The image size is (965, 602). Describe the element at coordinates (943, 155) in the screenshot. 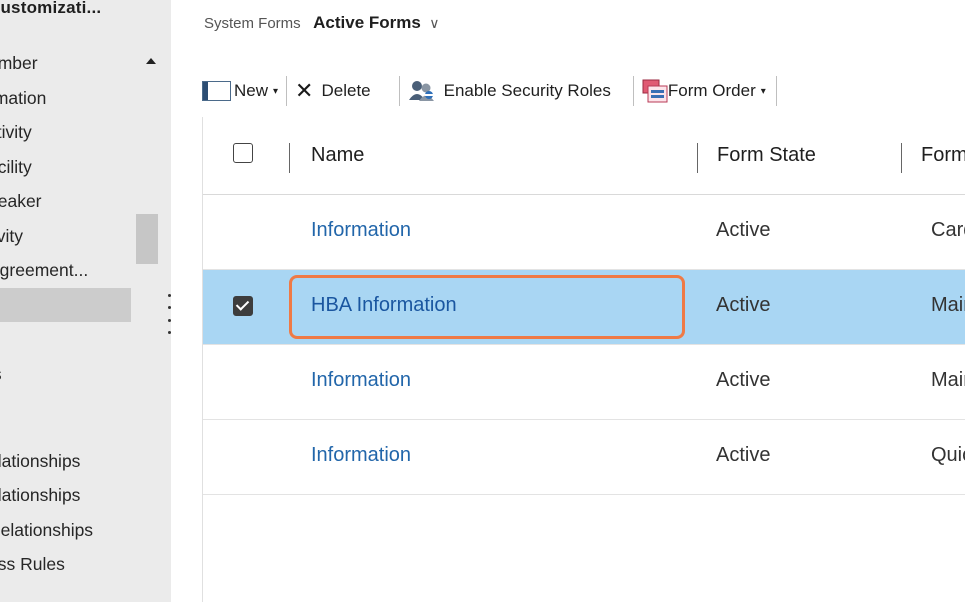

I see `column-header-form-type: Form` at that location.